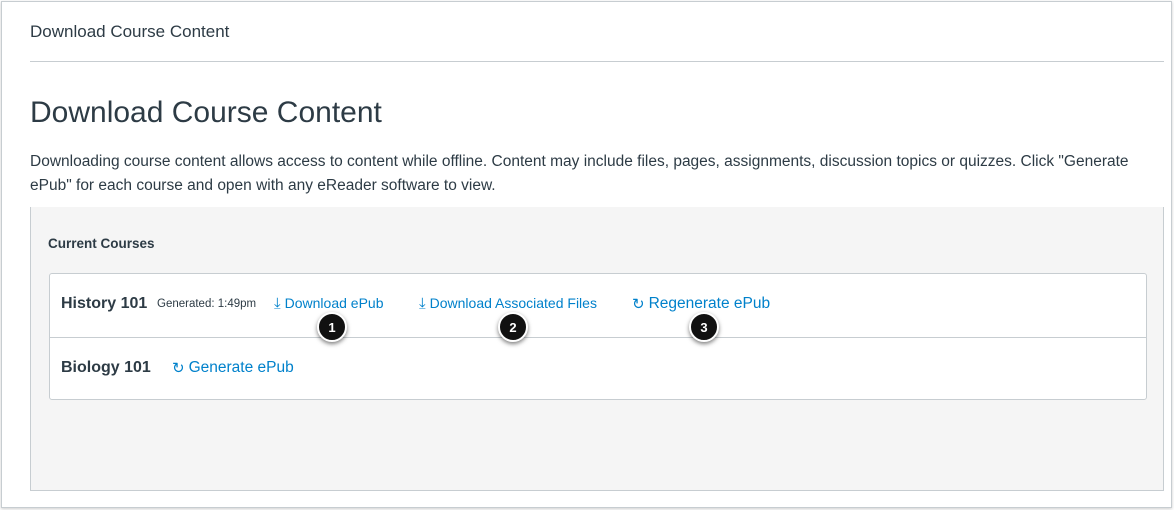  I want to click on download-associated-files-link: ⤓ Download Associated Files, so click(508, 303).